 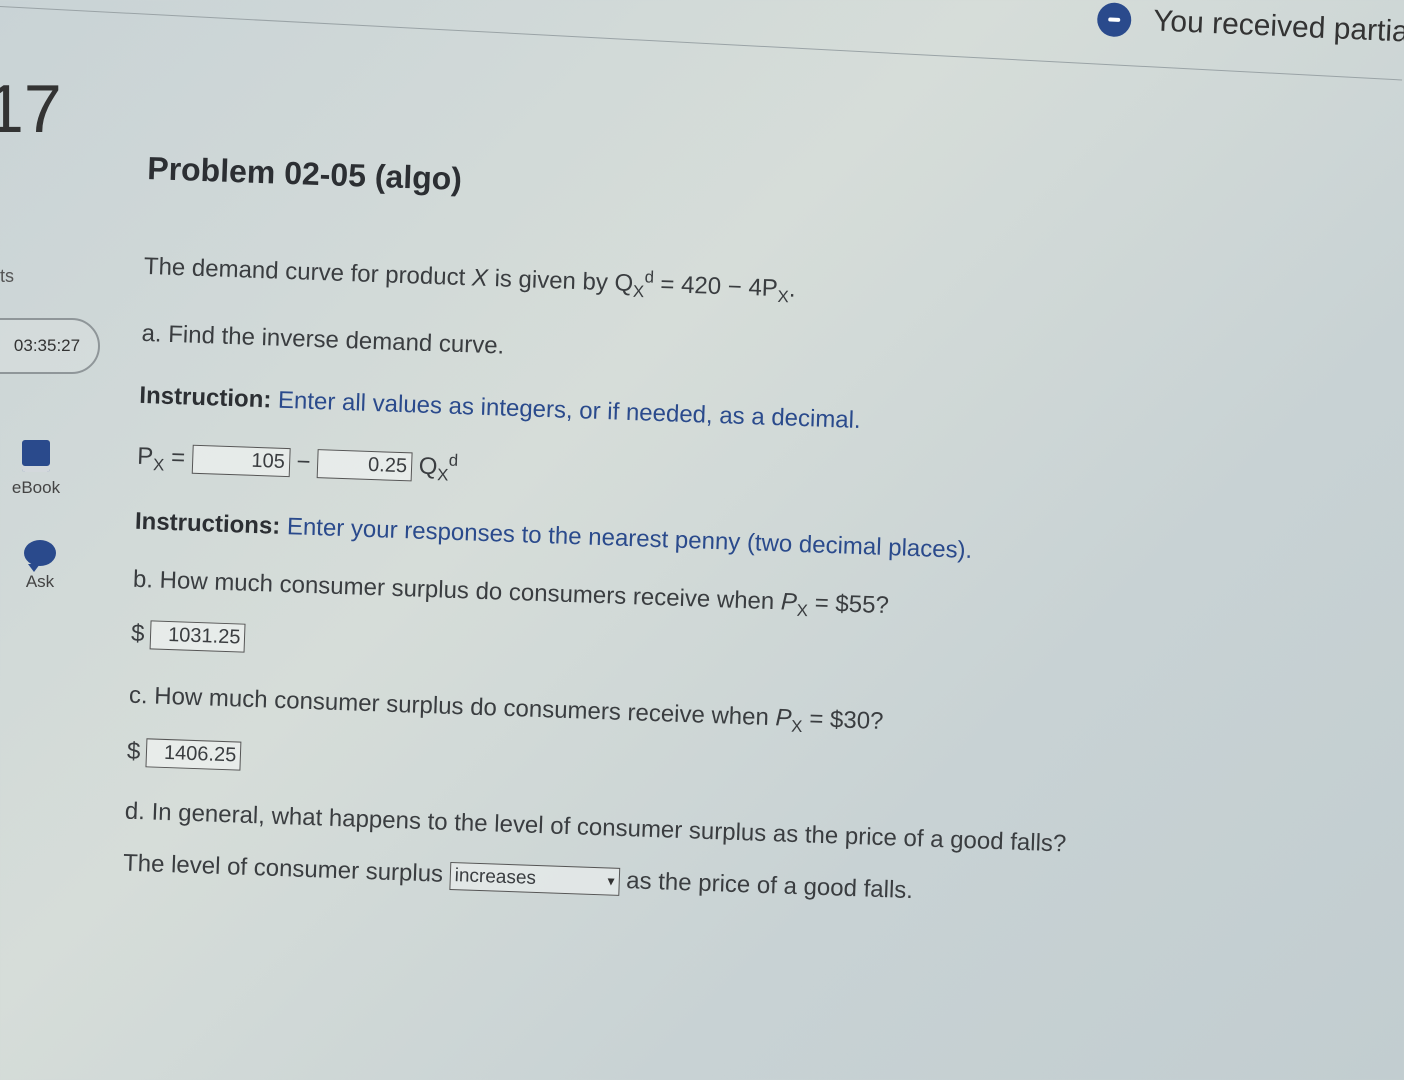 What do you see at coordinates (36, 487) in the screenshot?
I see `ebook-label: eBook` at bounding box center [36, 487].